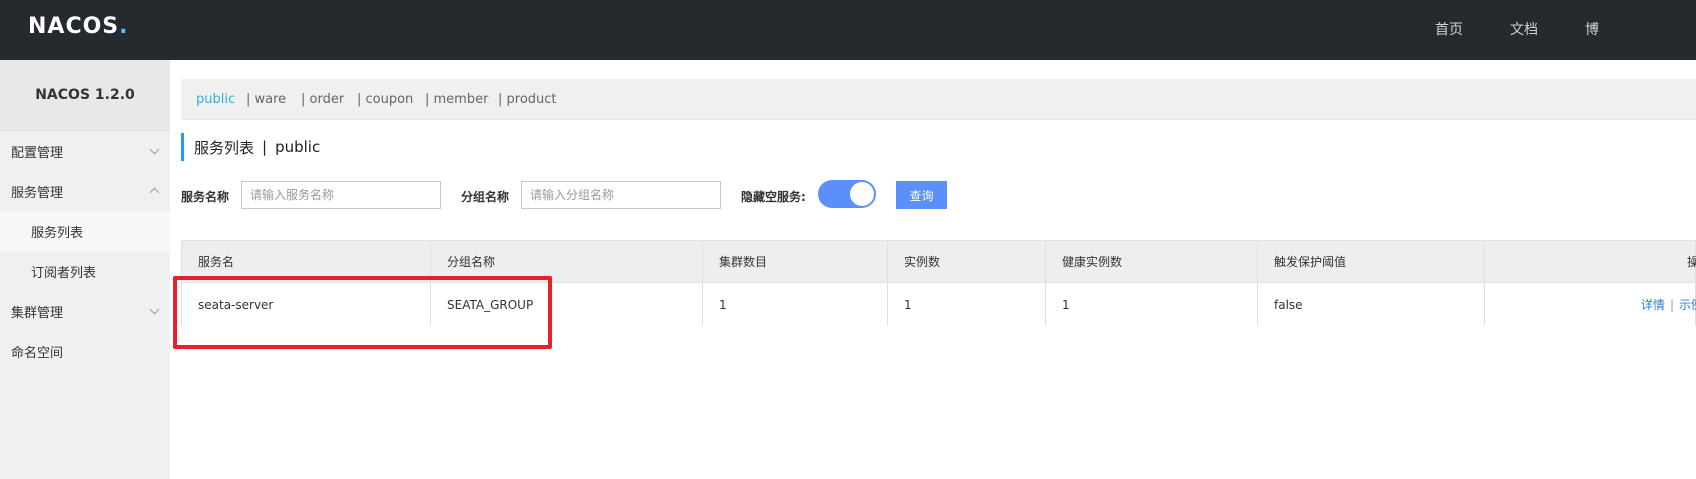  Describe the element at coordinates (236, 304) in the screenshot. I see `cell-service-name: seata-server` at that location.